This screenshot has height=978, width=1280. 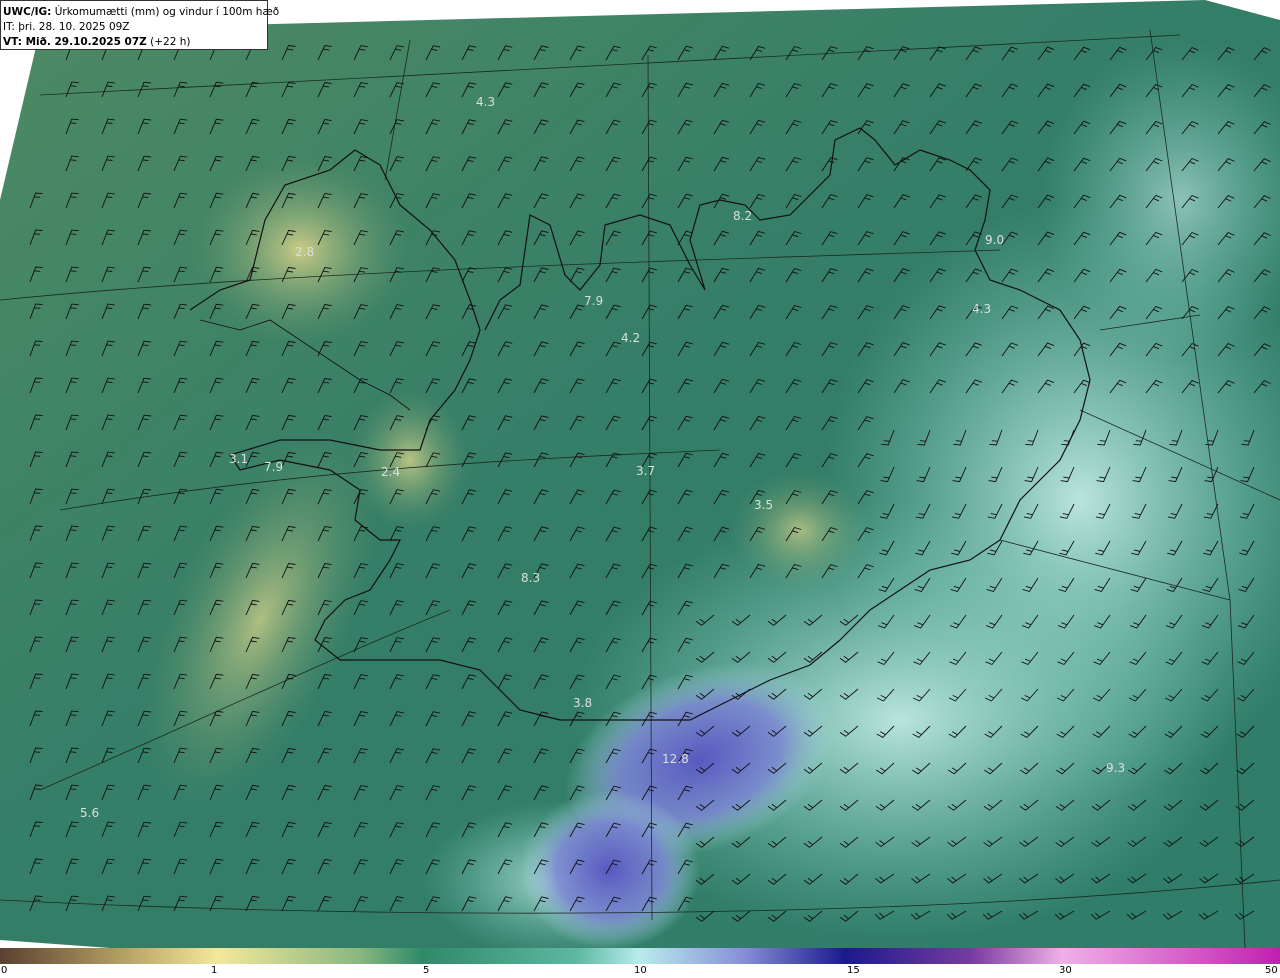 I want to click on colorbar: 0 1 5 10 15 30 50, so click(x=640, y=963).